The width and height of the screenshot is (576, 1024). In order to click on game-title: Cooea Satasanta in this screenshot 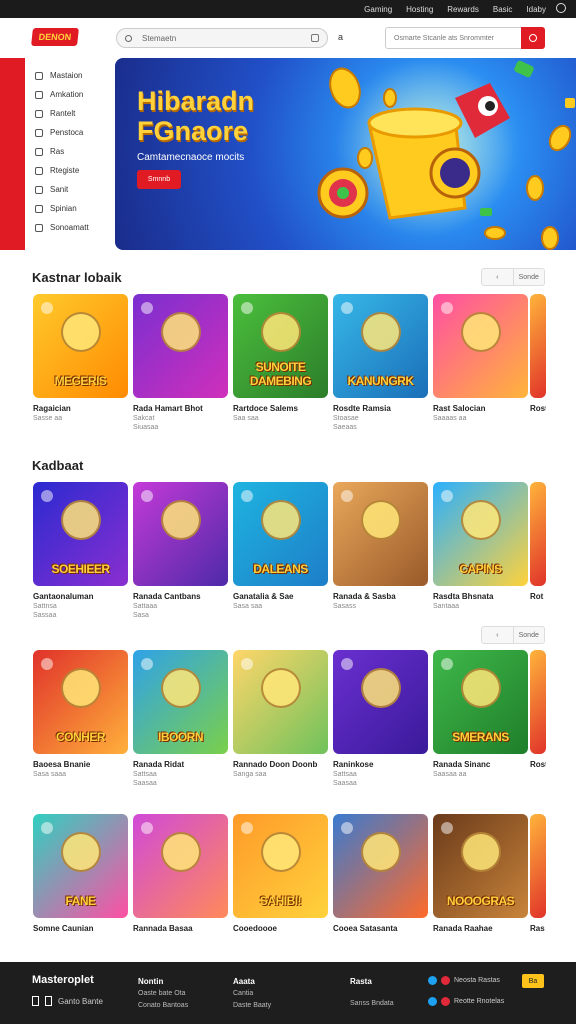, I will do `click(380, 928)`.